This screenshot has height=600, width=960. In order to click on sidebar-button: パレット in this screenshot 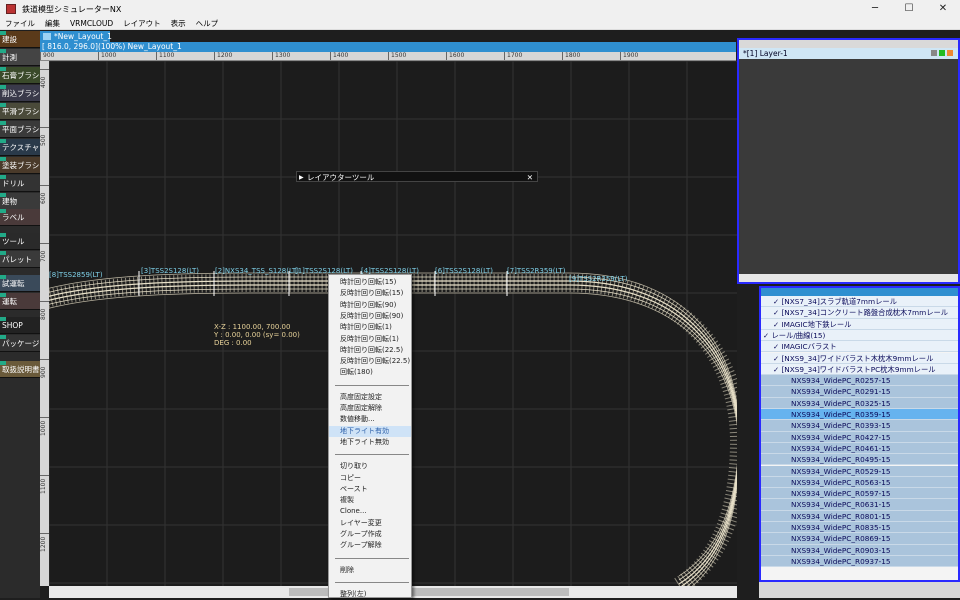, I will do `click(20, 259)`.